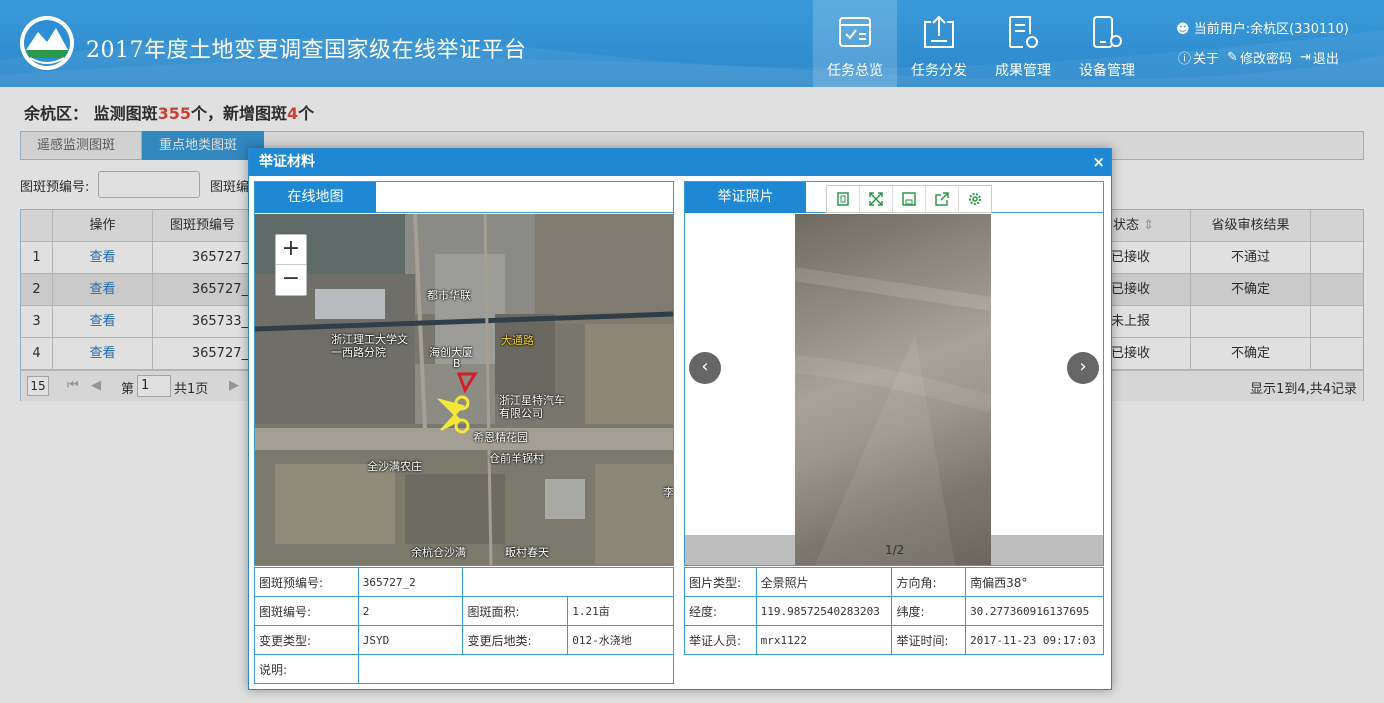 Image resolution: width=1384 pixels, height=703 pixels. What do you see at coordinates (1126, 225) in the screenshot?
I see `header-status-label: 状态` at bounding box center [1126, 225].